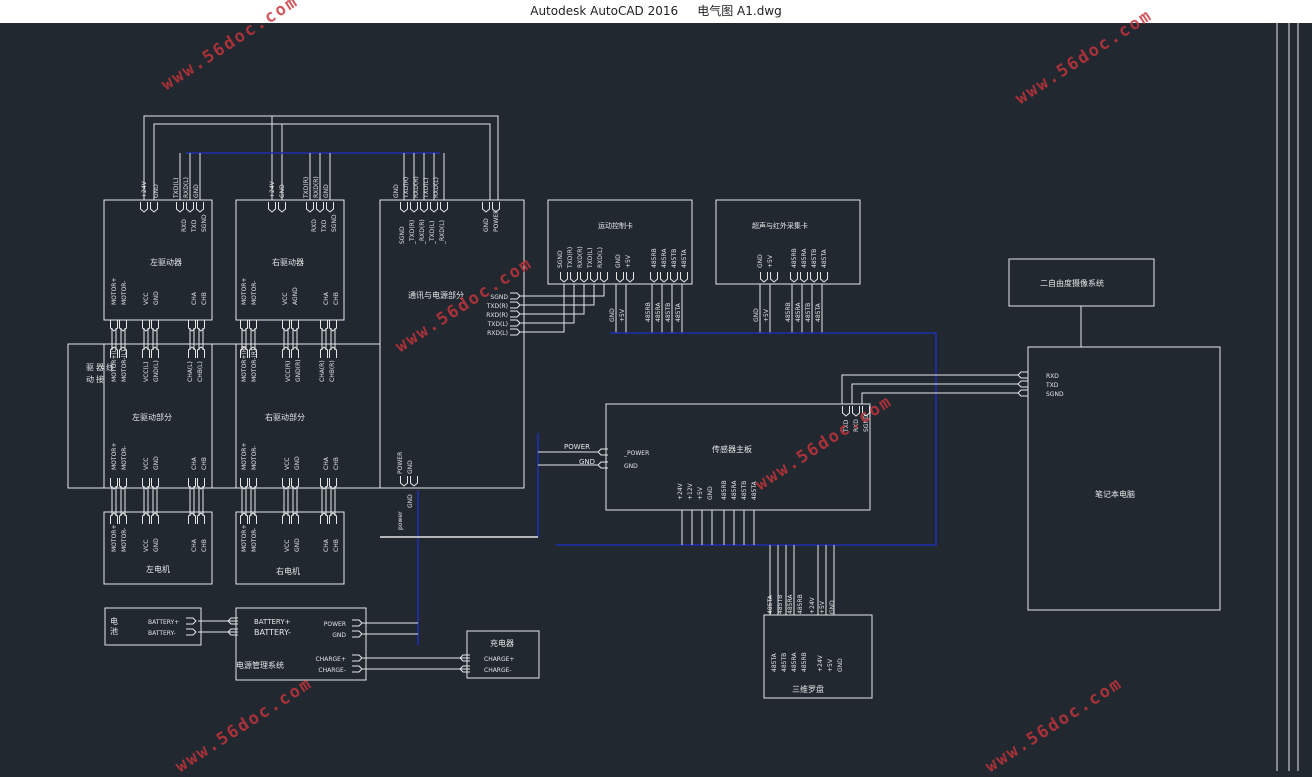  I want to click on power-mgmt-title: 电源管理系统, so click(260, 665).